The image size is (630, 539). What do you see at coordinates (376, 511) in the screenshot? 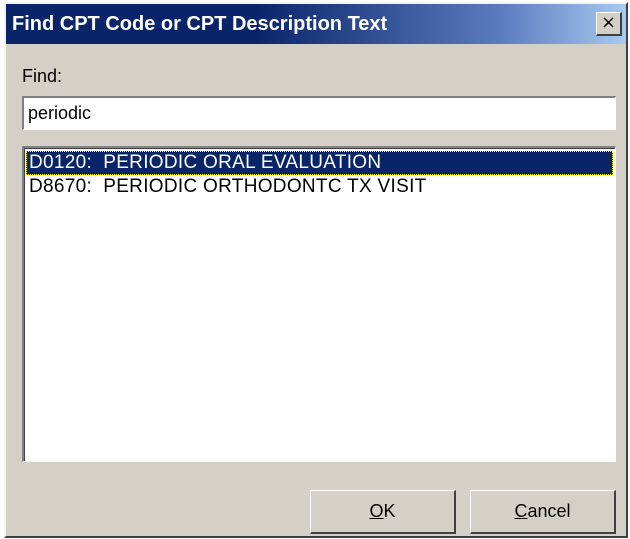
I see `ok-mnemonic: O` at bounding box center [376, 511].